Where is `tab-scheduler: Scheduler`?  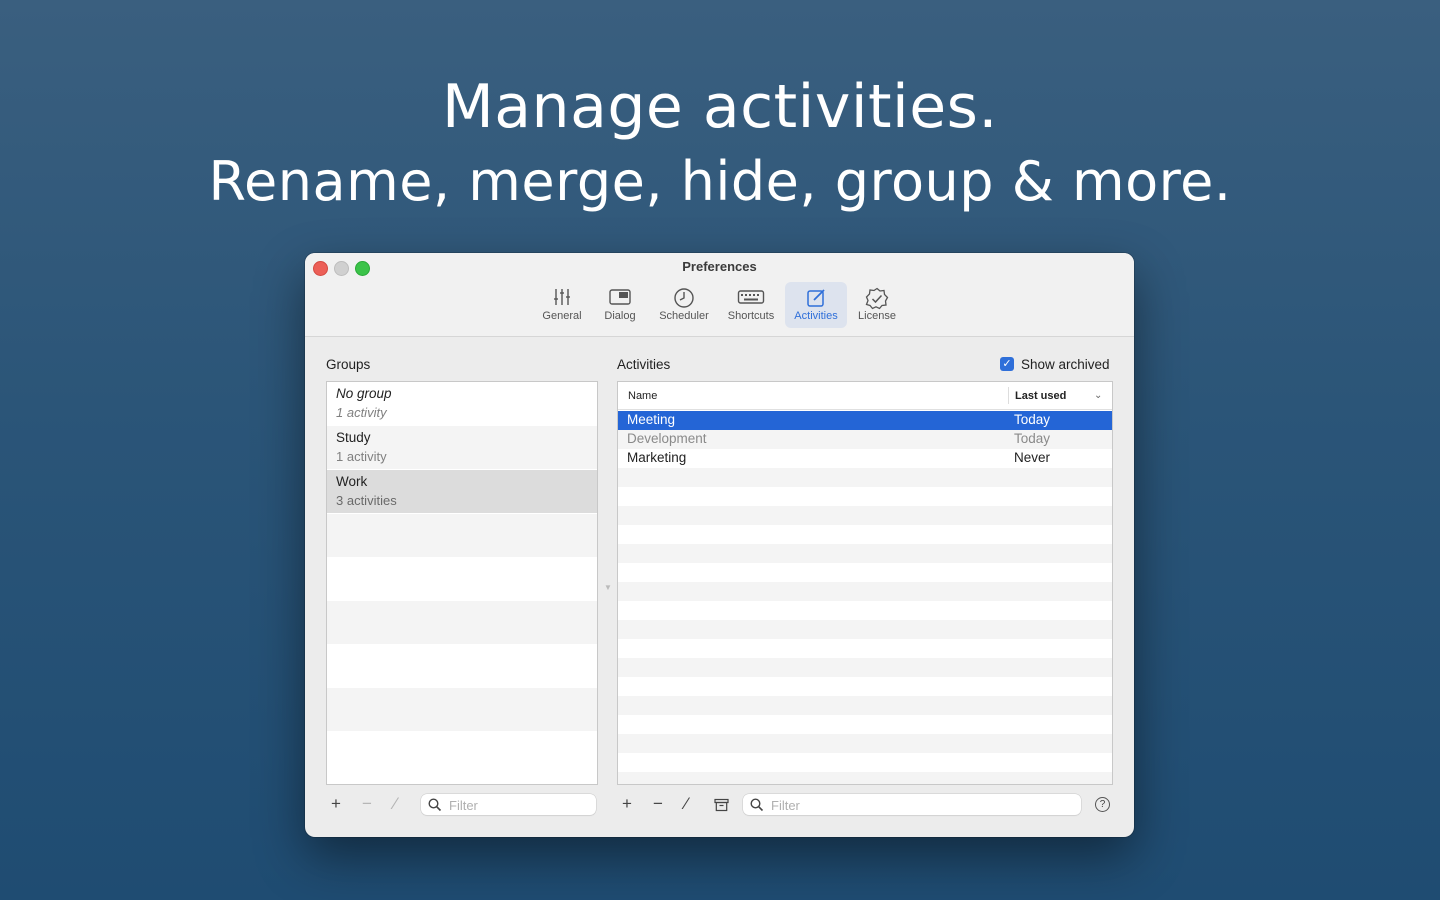
tab-scheduler: Scheduler is located at coordinates (684, 305).